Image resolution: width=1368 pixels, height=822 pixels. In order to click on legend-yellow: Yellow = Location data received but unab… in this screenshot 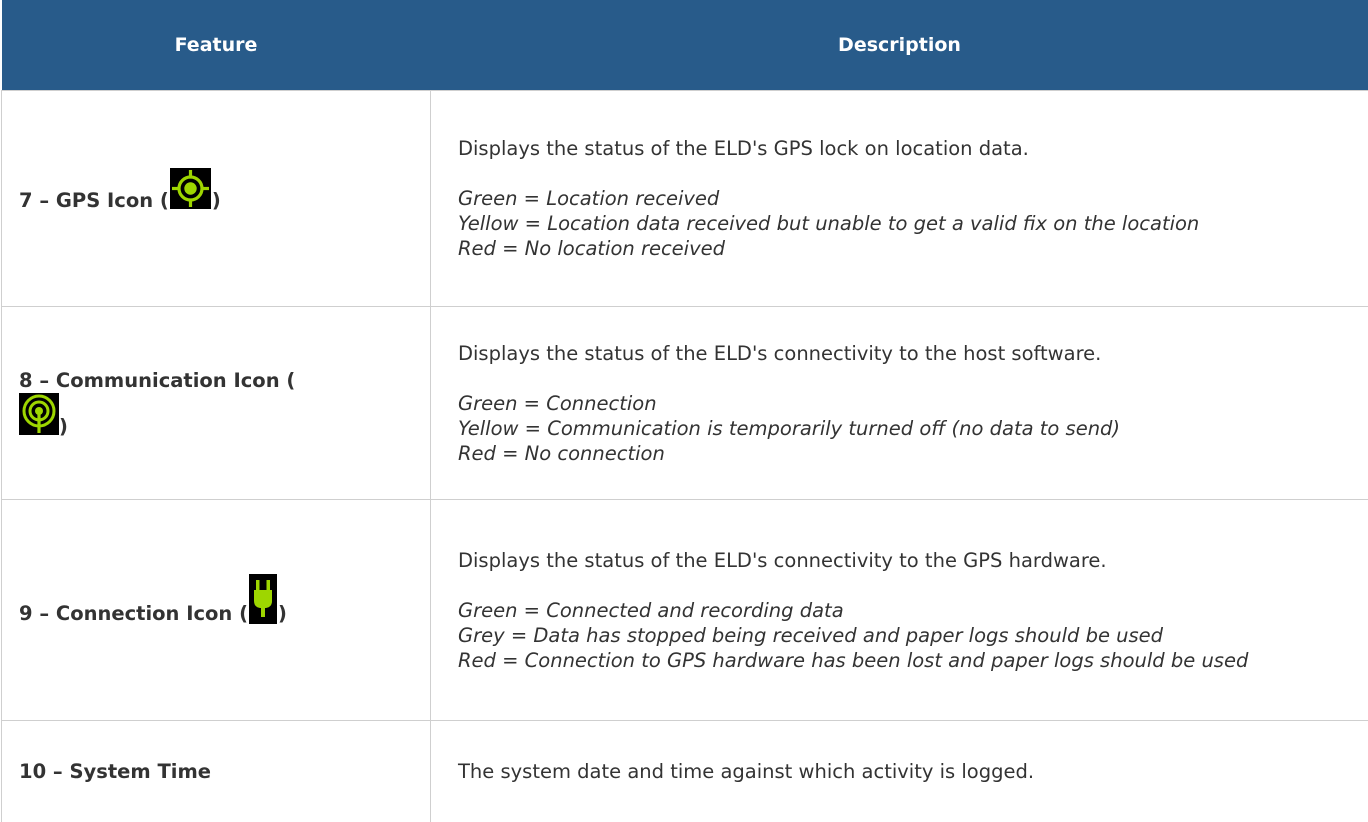, I will do `click(908, 223)`.